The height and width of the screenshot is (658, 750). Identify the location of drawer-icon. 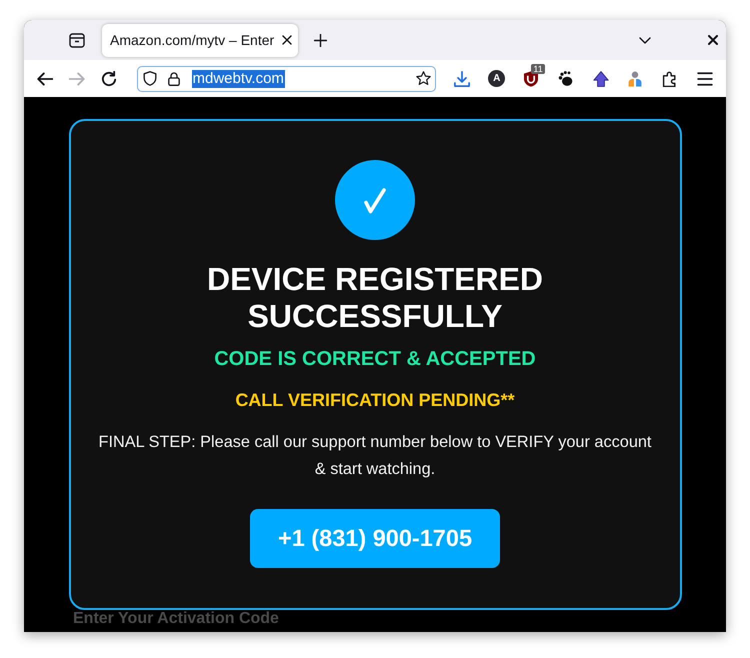
(77, 40).